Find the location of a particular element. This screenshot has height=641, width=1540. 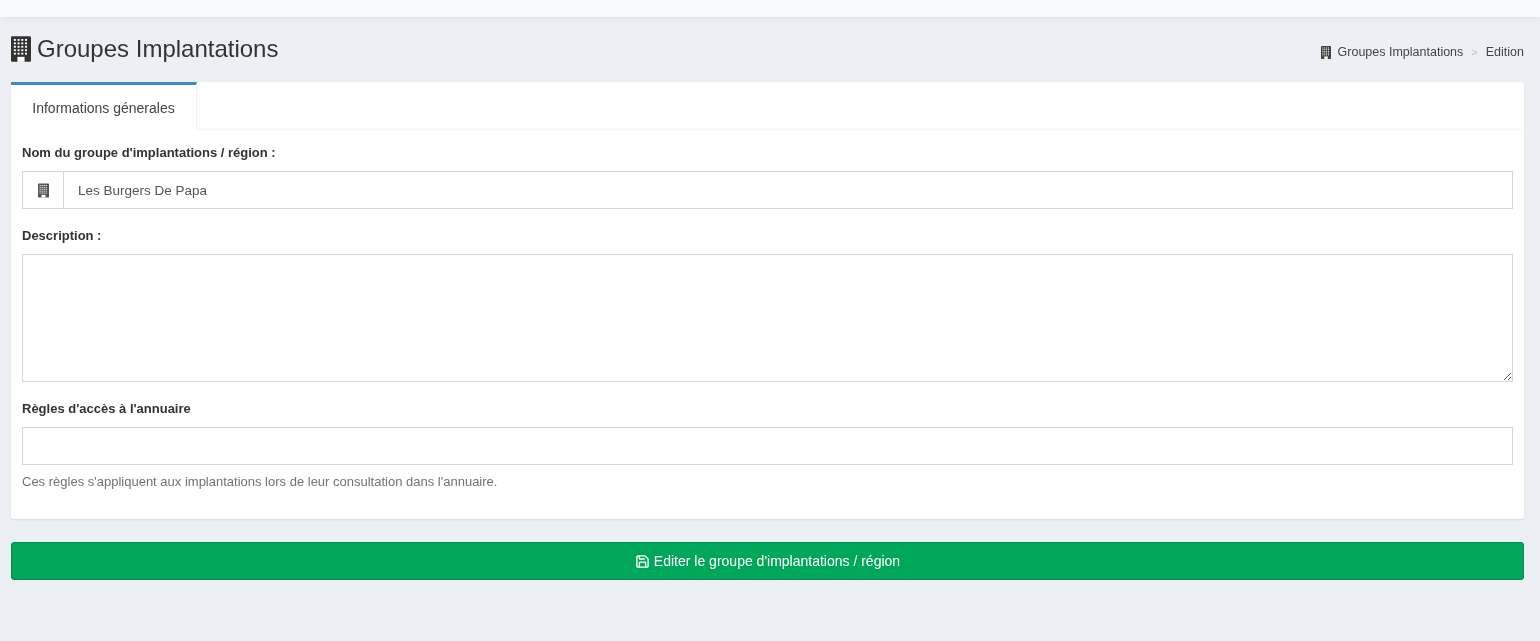

field-label: Nom du groupe d'implantations / région : is located at coordinates (149, 153).